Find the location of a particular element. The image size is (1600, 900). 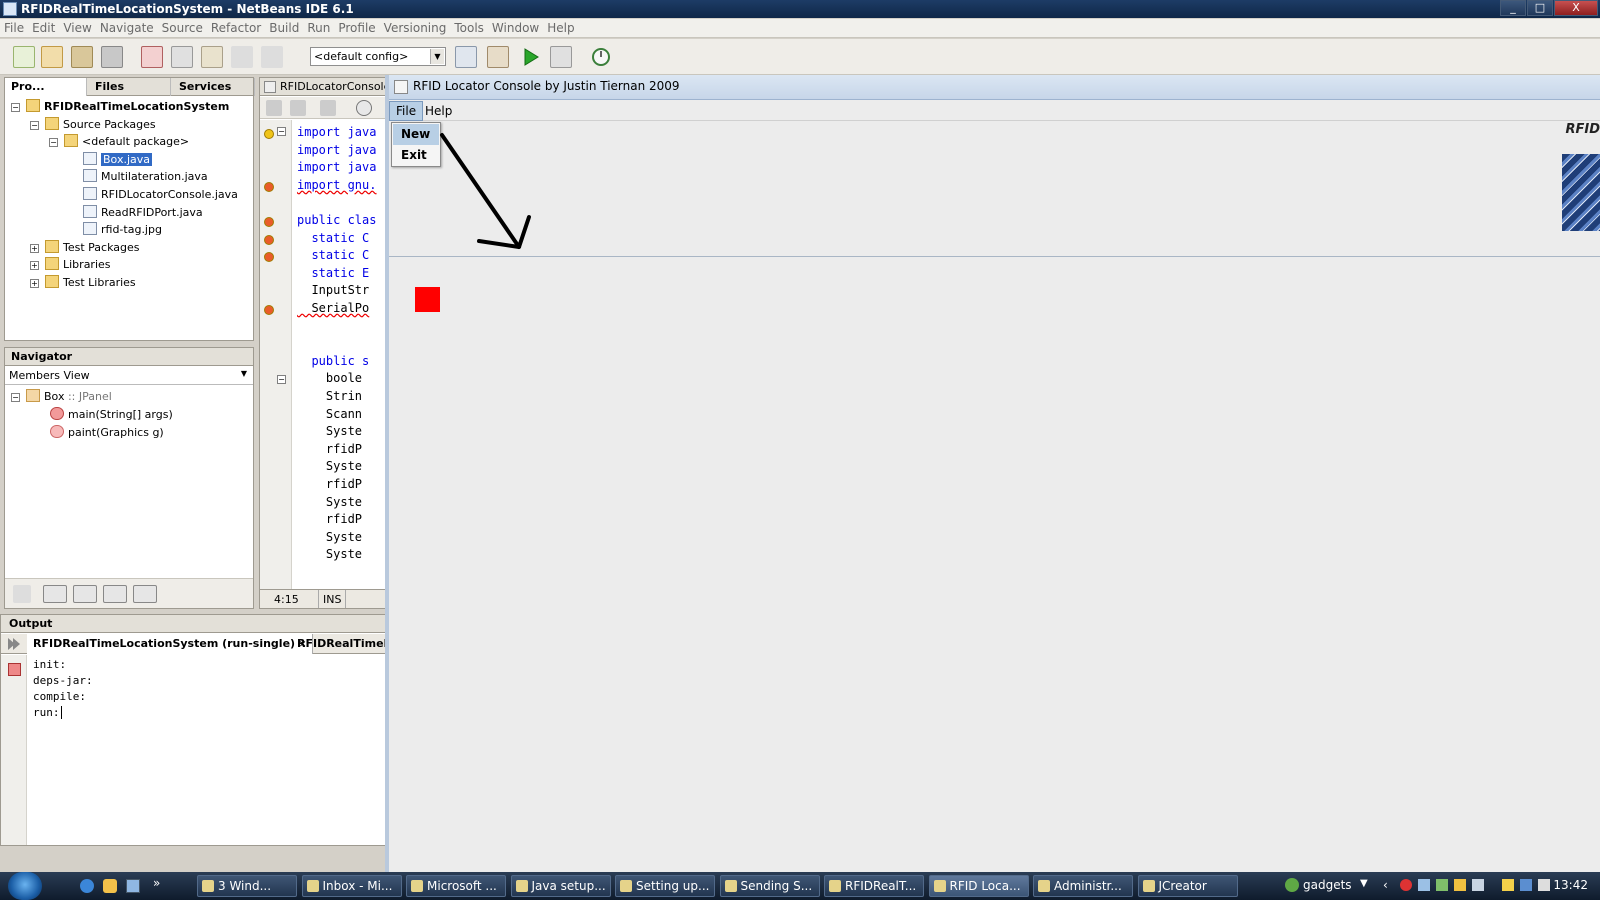

maximize-button: □ is located at coordinates (1540, 8).